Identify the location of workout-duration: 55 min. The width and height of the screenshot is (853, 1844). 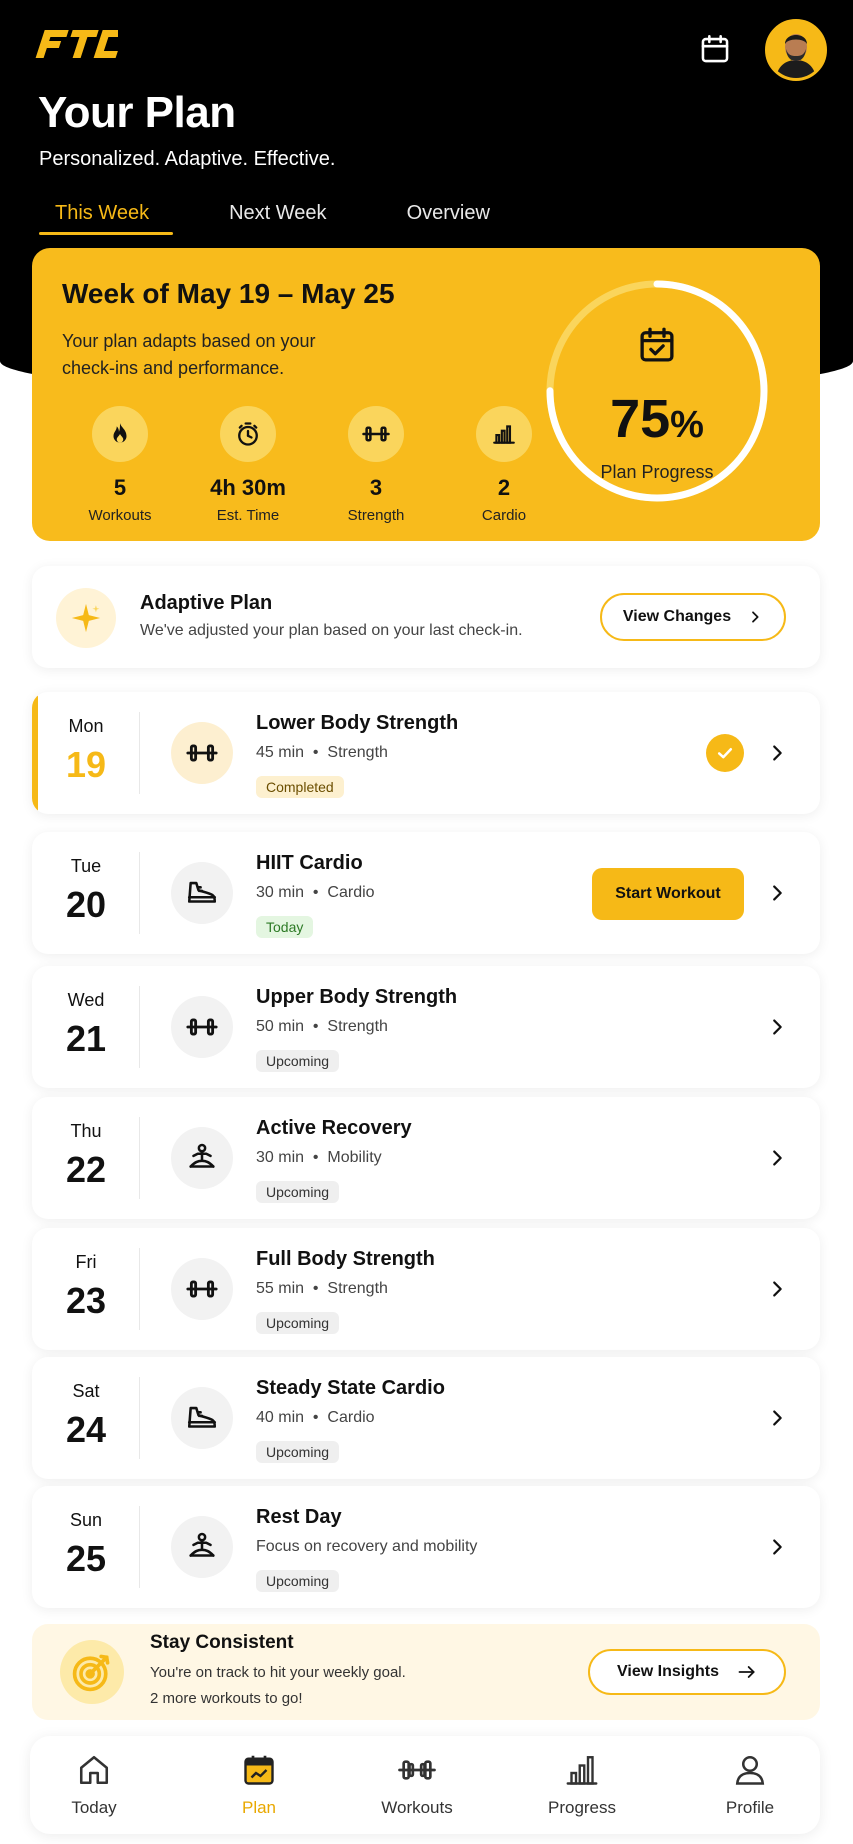
(280, 1288).